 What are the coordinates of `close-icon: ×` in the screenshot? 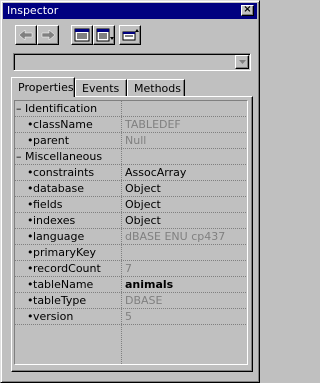 It's located at (247, 9).